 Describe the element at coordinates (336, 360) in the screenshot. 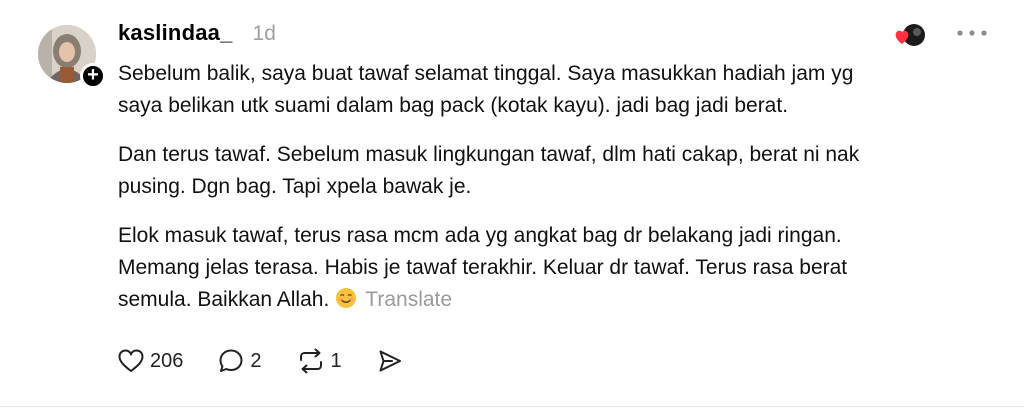

I see `repost-count: 1` at that location.